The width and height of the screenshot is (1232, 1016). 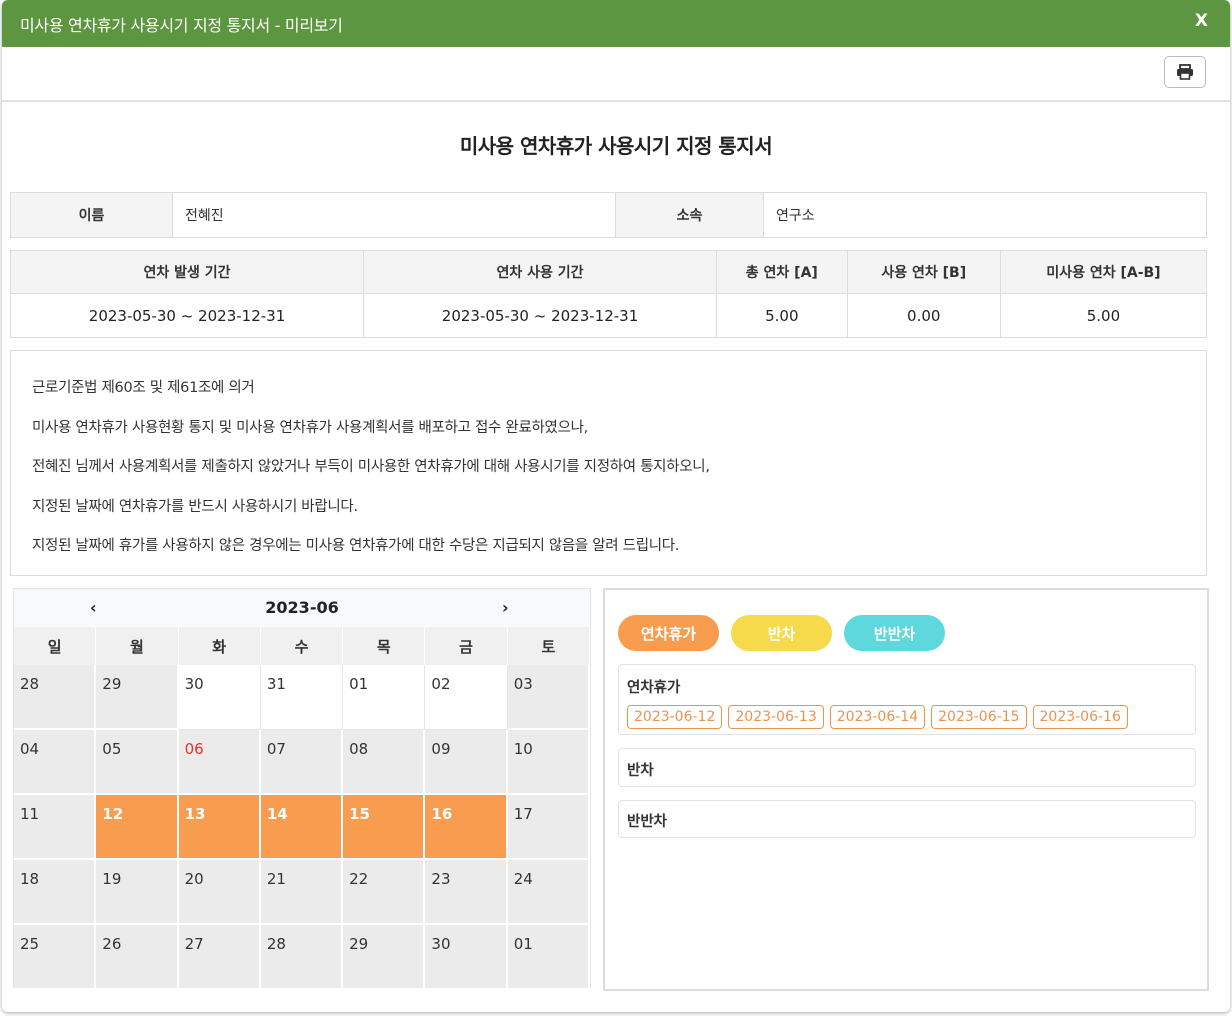 What do you see at coordinates (548, 827) in the screenshot?
I see `calendar-day: 17` at bounding box center [548, 827].